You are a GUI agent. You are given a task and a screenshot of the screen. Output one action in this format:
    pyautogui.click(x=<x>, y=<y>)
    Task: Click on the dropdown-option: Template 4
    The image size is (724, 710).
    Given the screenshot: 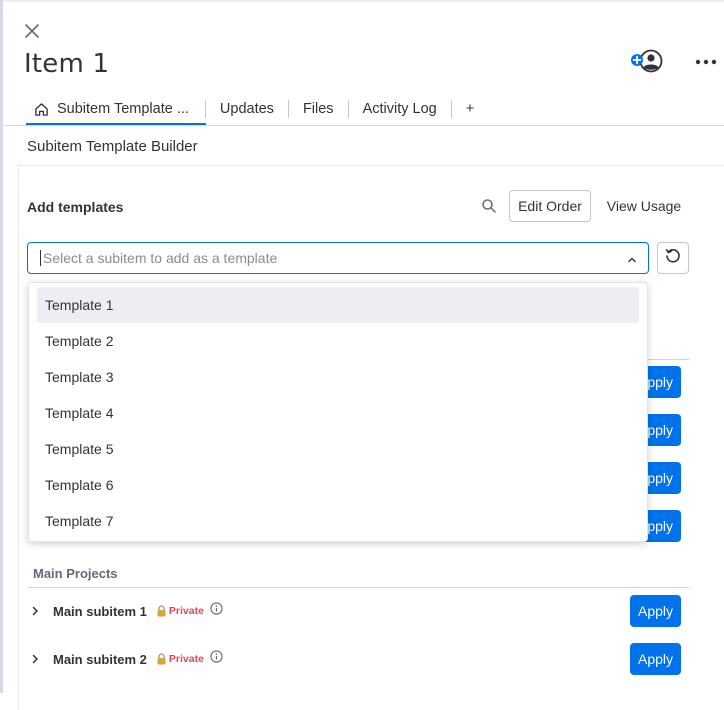 What is the action you would take?
    pyautogui.click(x=338, y=413)
    